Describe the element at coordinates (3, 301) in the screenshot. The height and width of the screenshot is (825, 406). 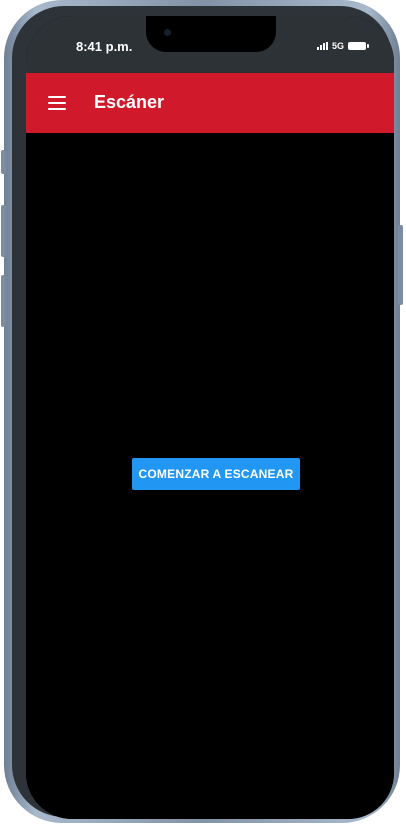
I see `volume-down-button` at that location.